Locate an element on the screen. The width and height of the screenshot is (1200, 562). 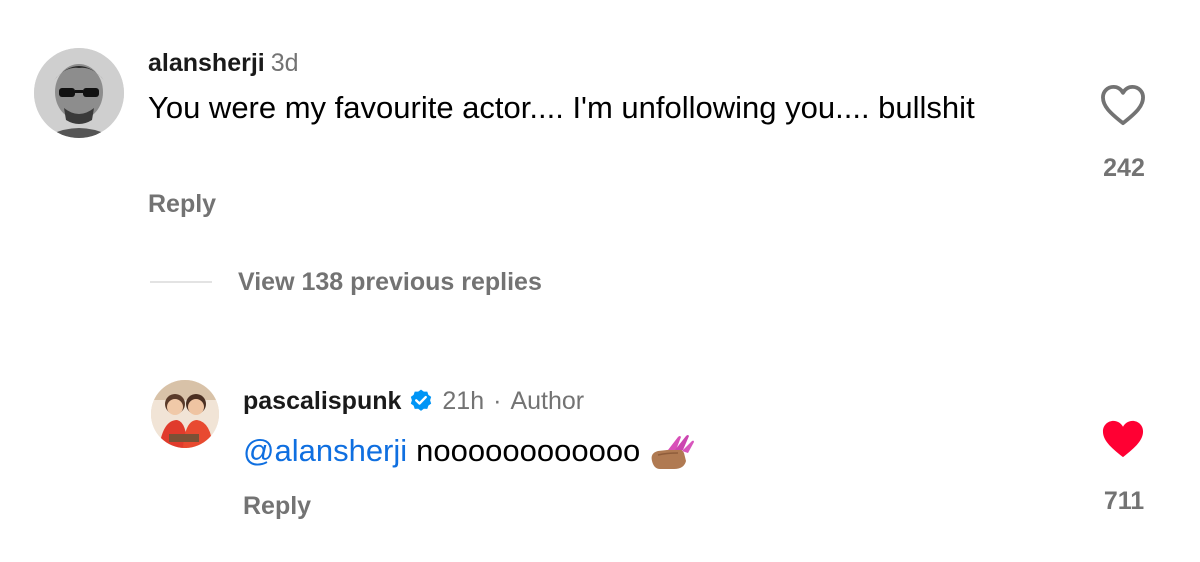
timestamp: 21h is located at coordinates (463, 401).